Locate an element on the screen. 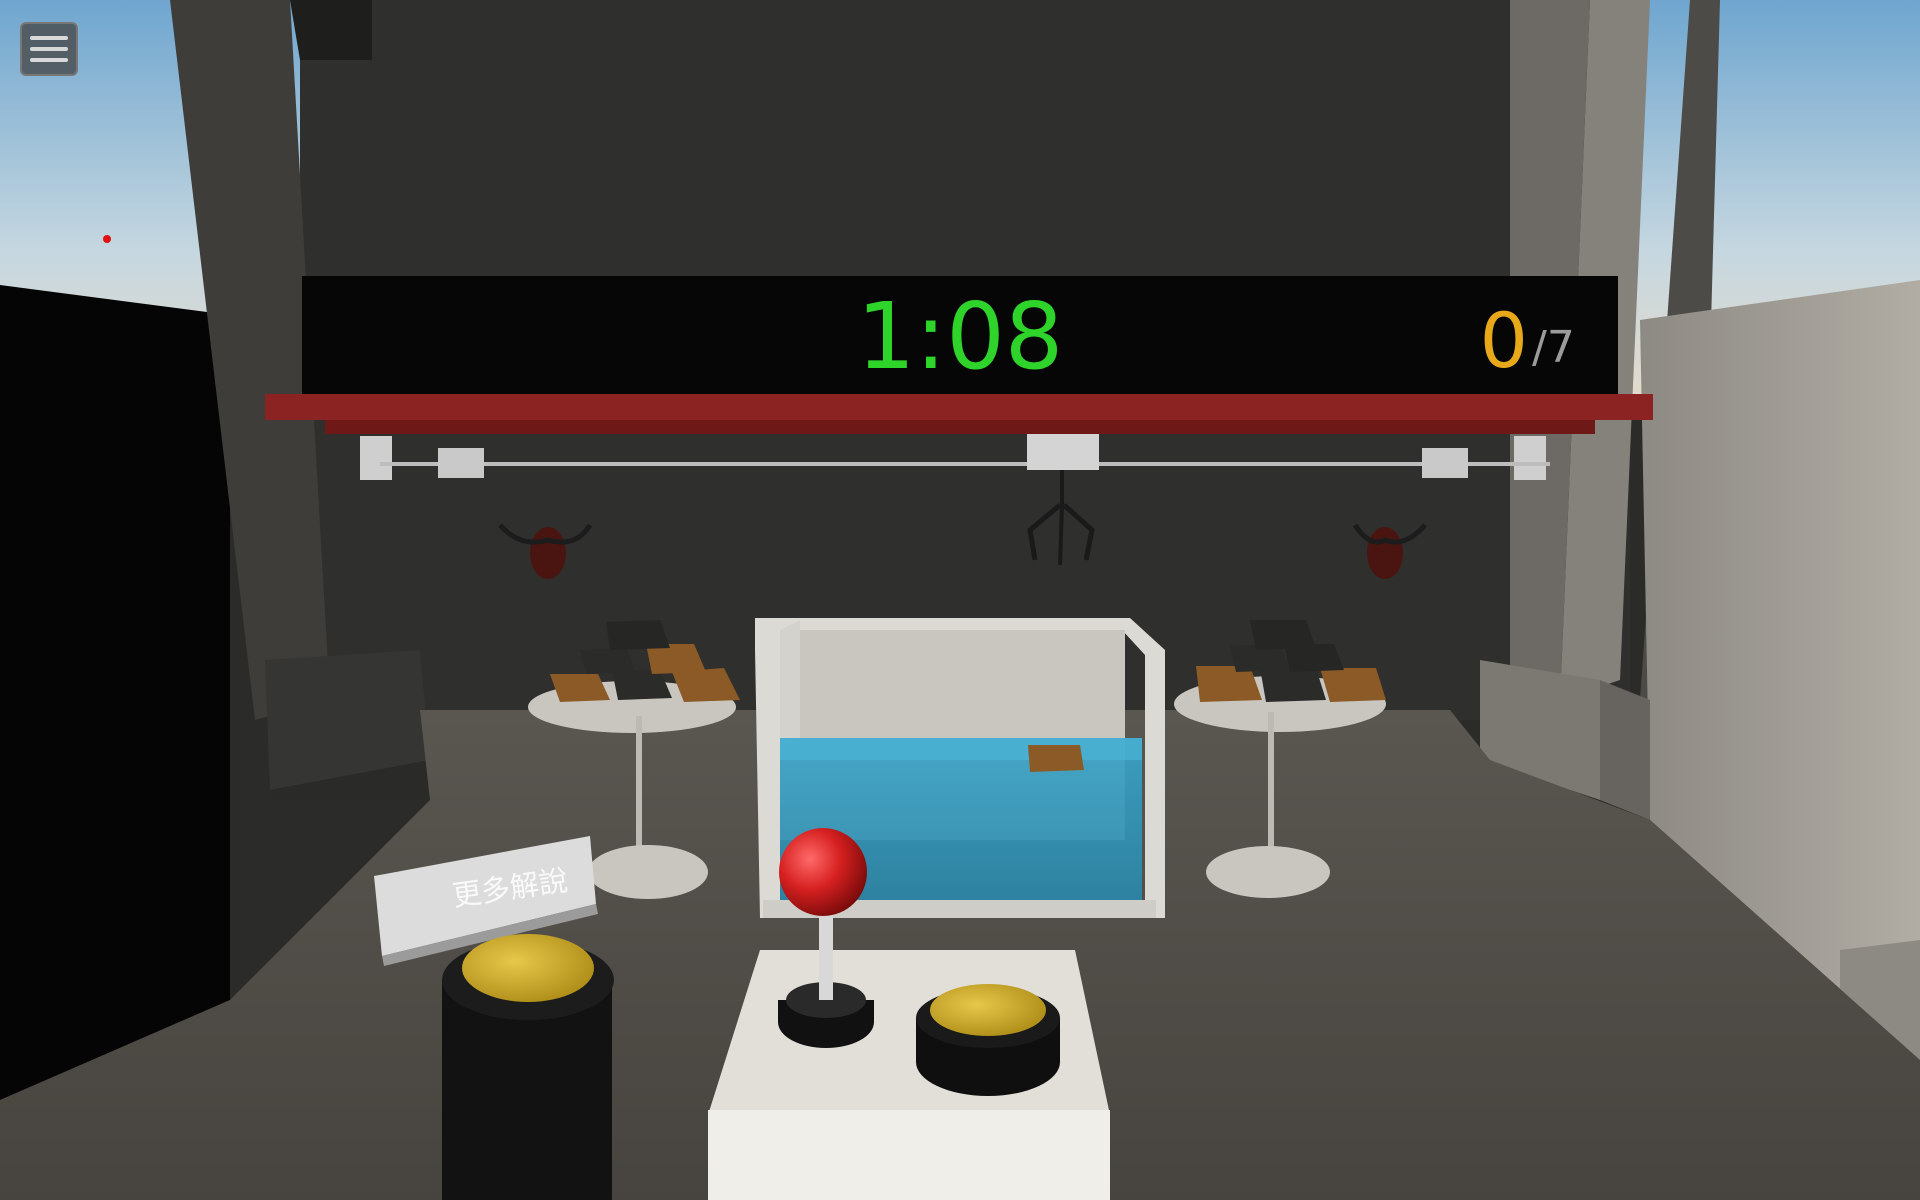 The width and height of the screenshot is (1920, 1200). countdown-timer: 1:08 is located at coordinates (960, 336).